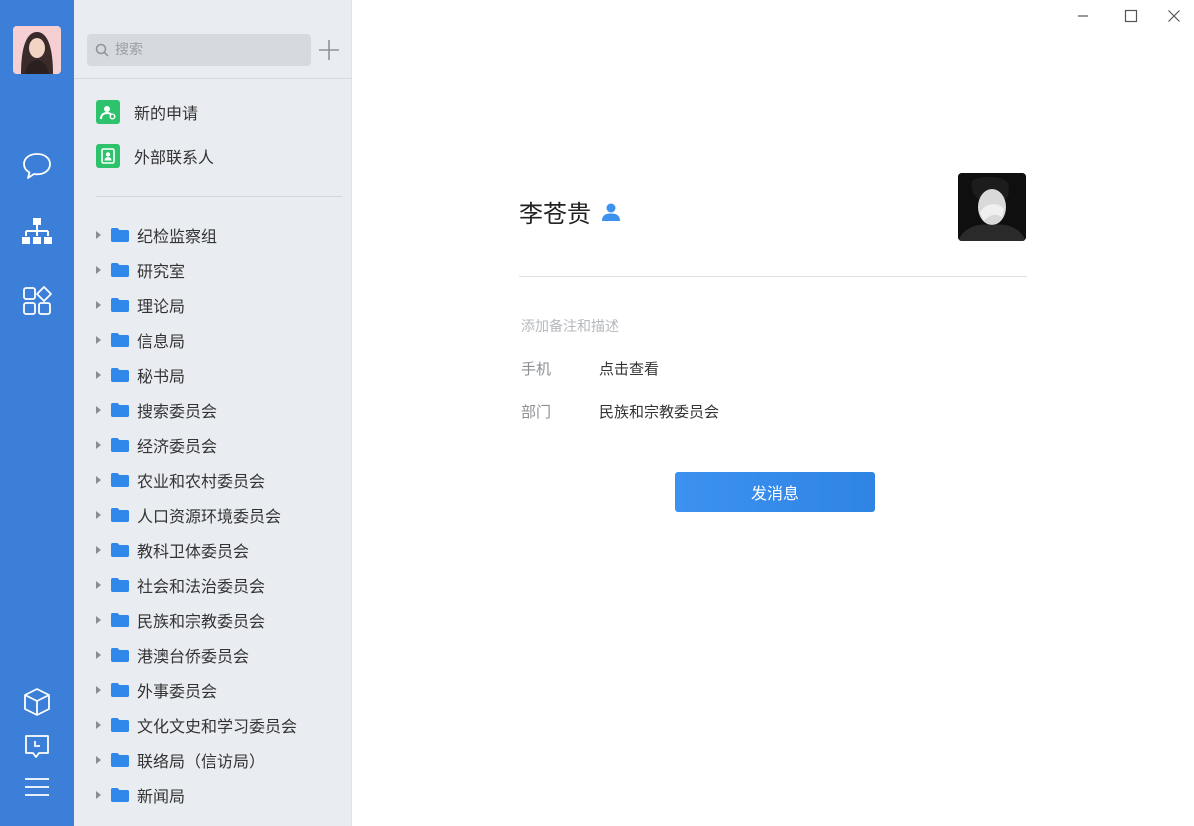  I want to click on department-value: 民族和宗教委员会, so click(659, 412).